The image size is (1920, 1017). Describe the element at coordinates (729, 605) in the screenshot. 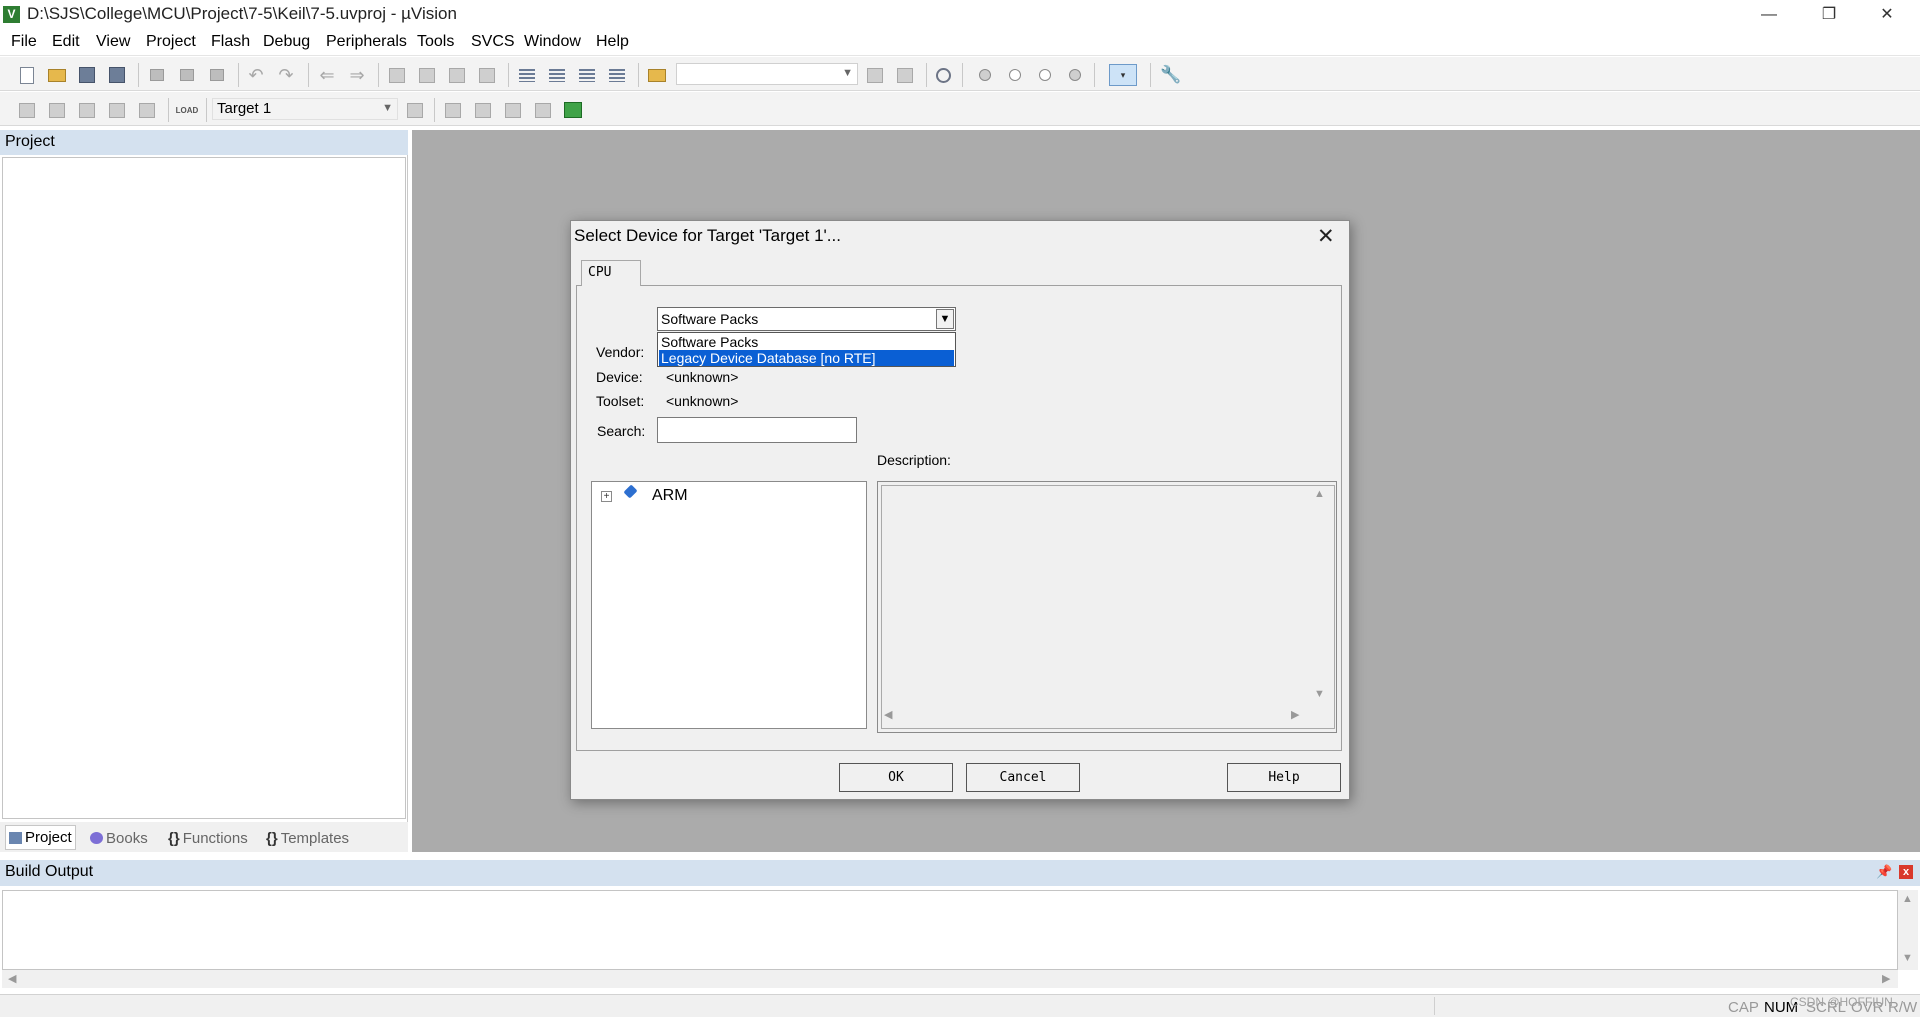

I see `device-tree: + ARM` at that location.